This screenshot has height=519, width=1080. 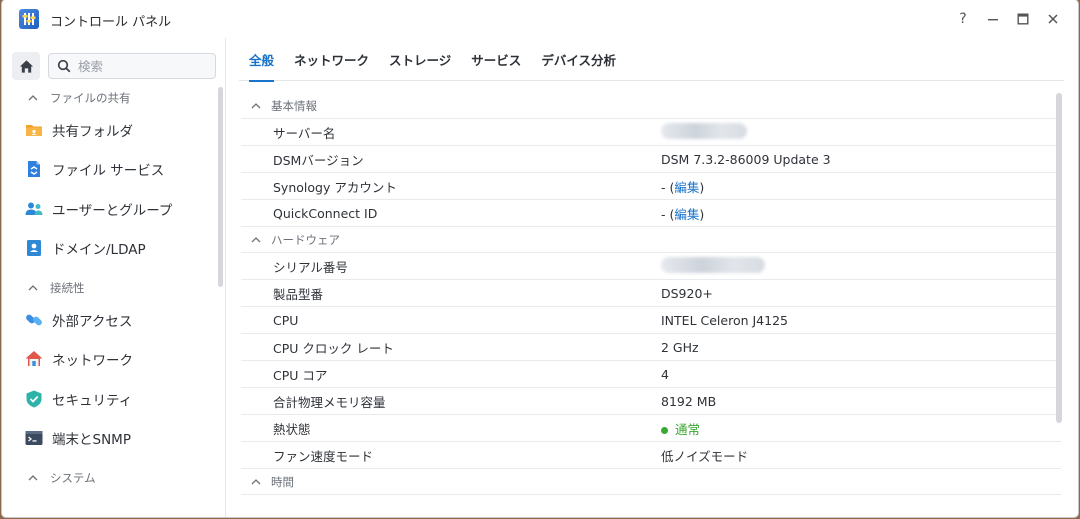 I want to click on sidebar-item-users-groups: ユーザーとグループ, so click(x=109, y=209).